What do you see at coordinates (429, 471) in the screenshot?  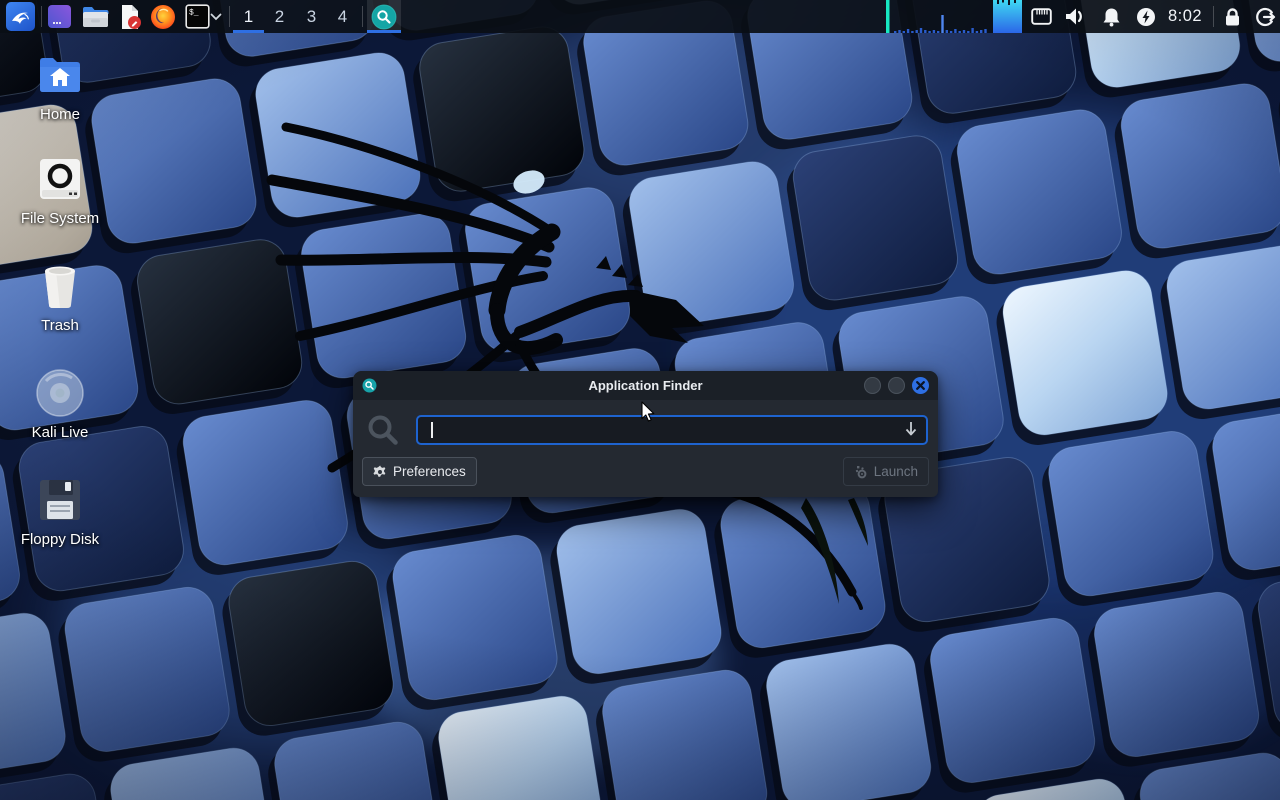 I see `preferences-label: Preferences` at bounding box center [429, 471].